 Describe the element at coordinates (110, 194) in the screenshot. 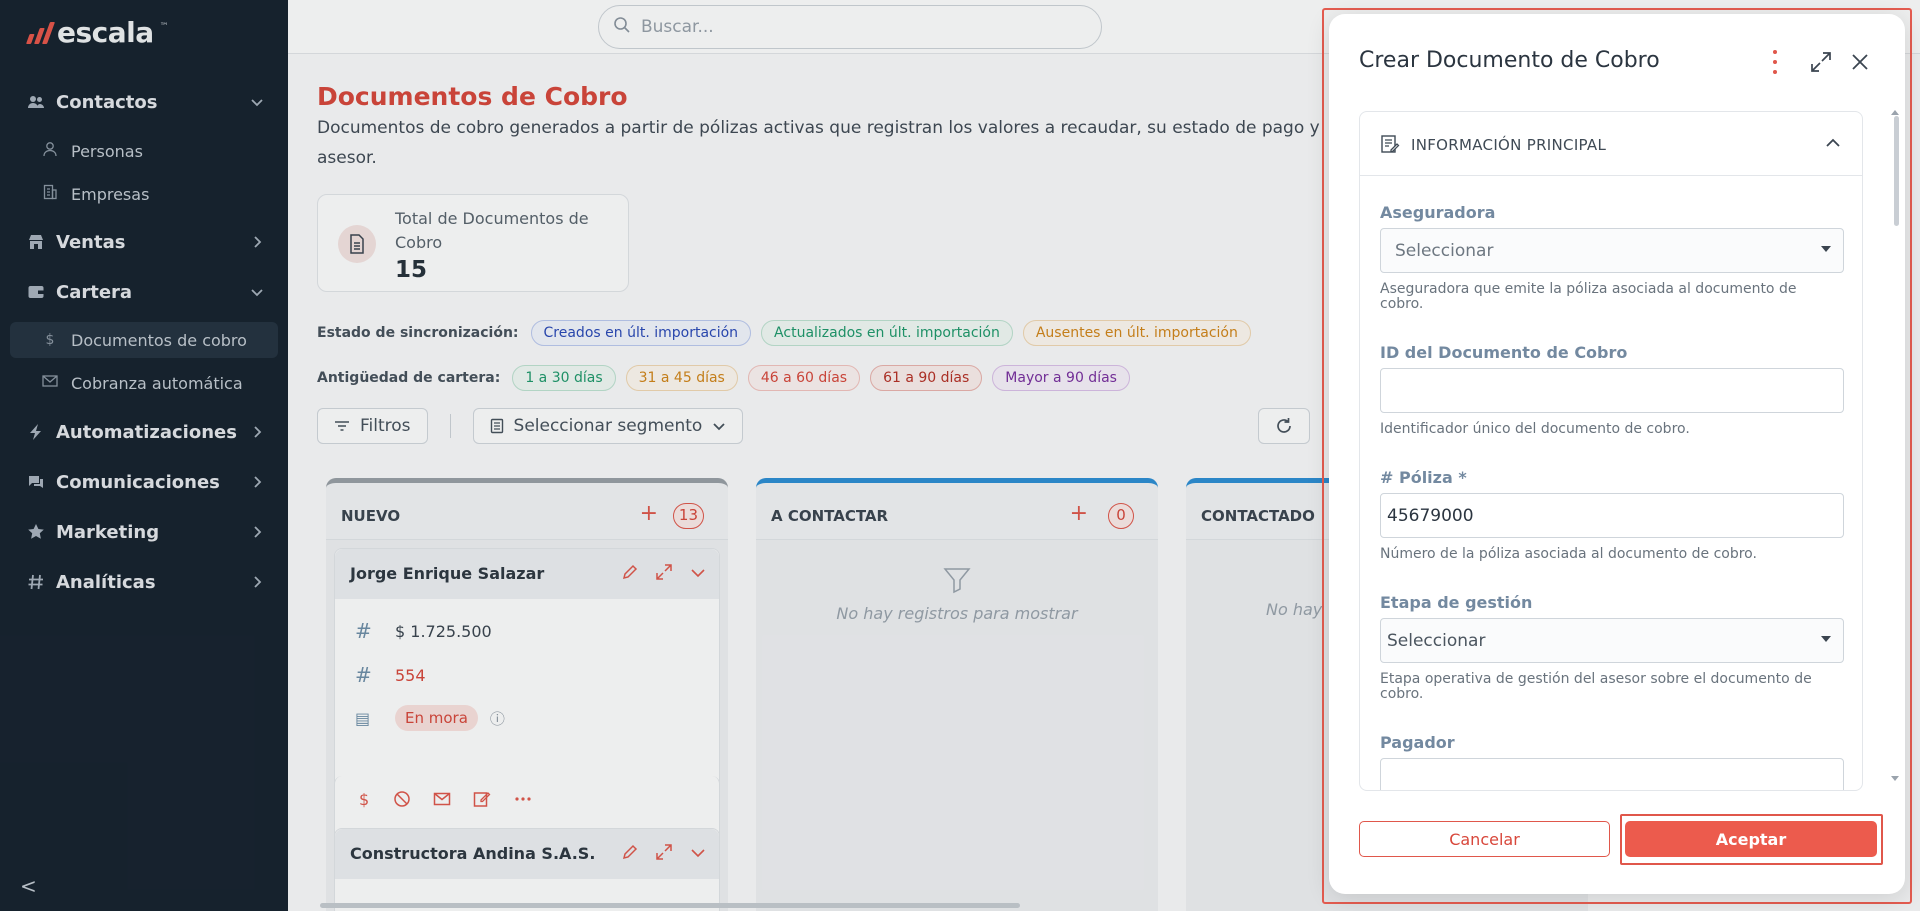

I see `sidebar-item-label: Empresas` at that location.